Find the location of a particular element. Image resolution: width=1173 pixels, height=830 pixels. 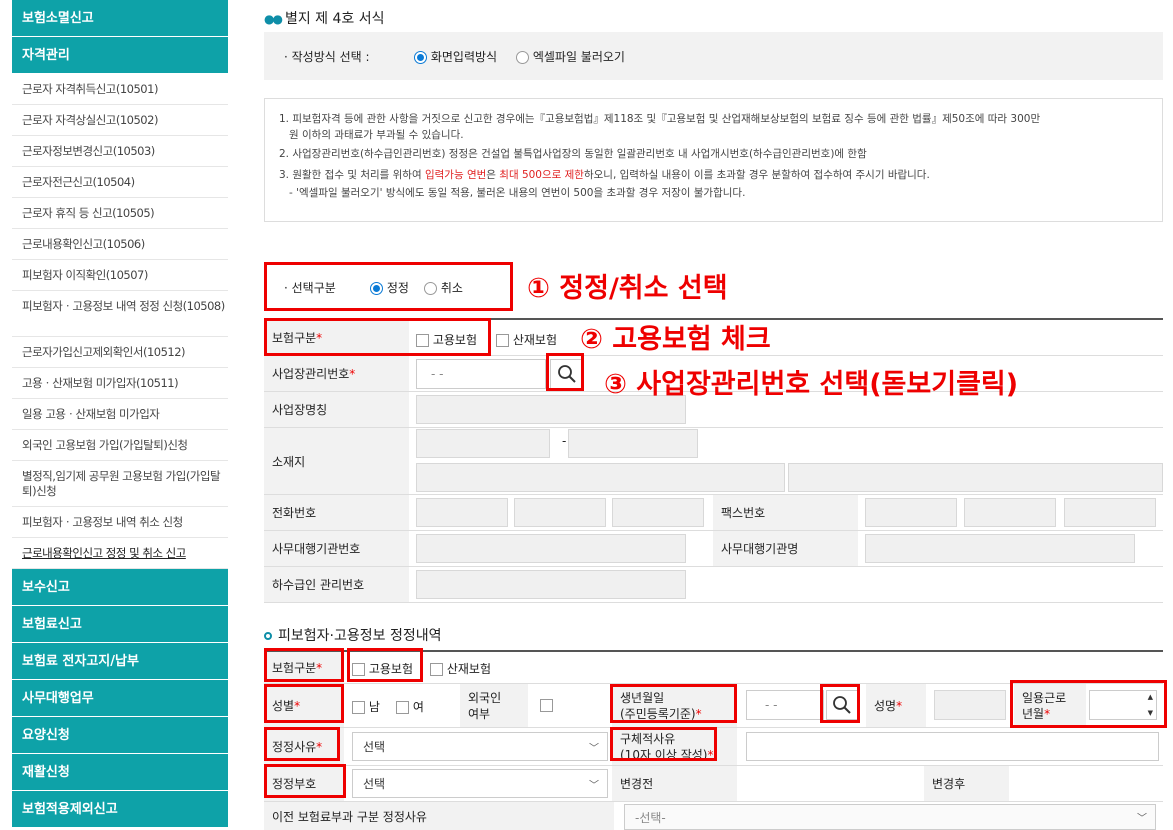

sidebar-item: 근로자 자격취득신고(10501) is located at coordinates (120, 89).